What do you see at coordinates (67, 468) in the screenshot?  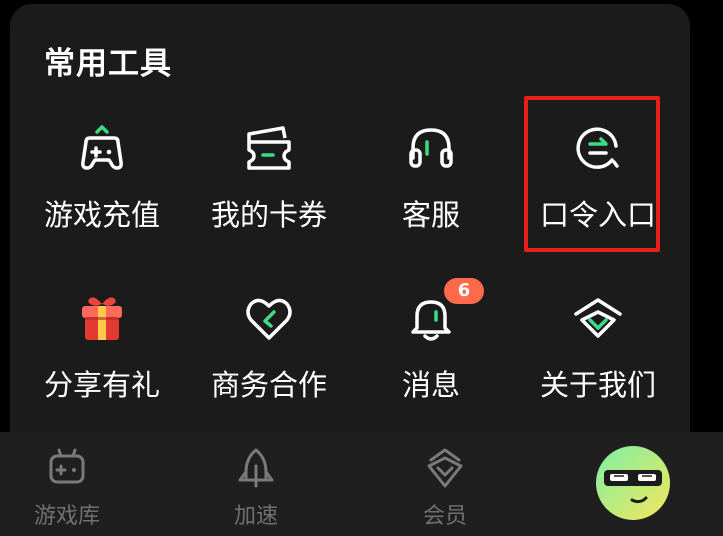 I see `game-library-icon` at bounding box center [67, 468].